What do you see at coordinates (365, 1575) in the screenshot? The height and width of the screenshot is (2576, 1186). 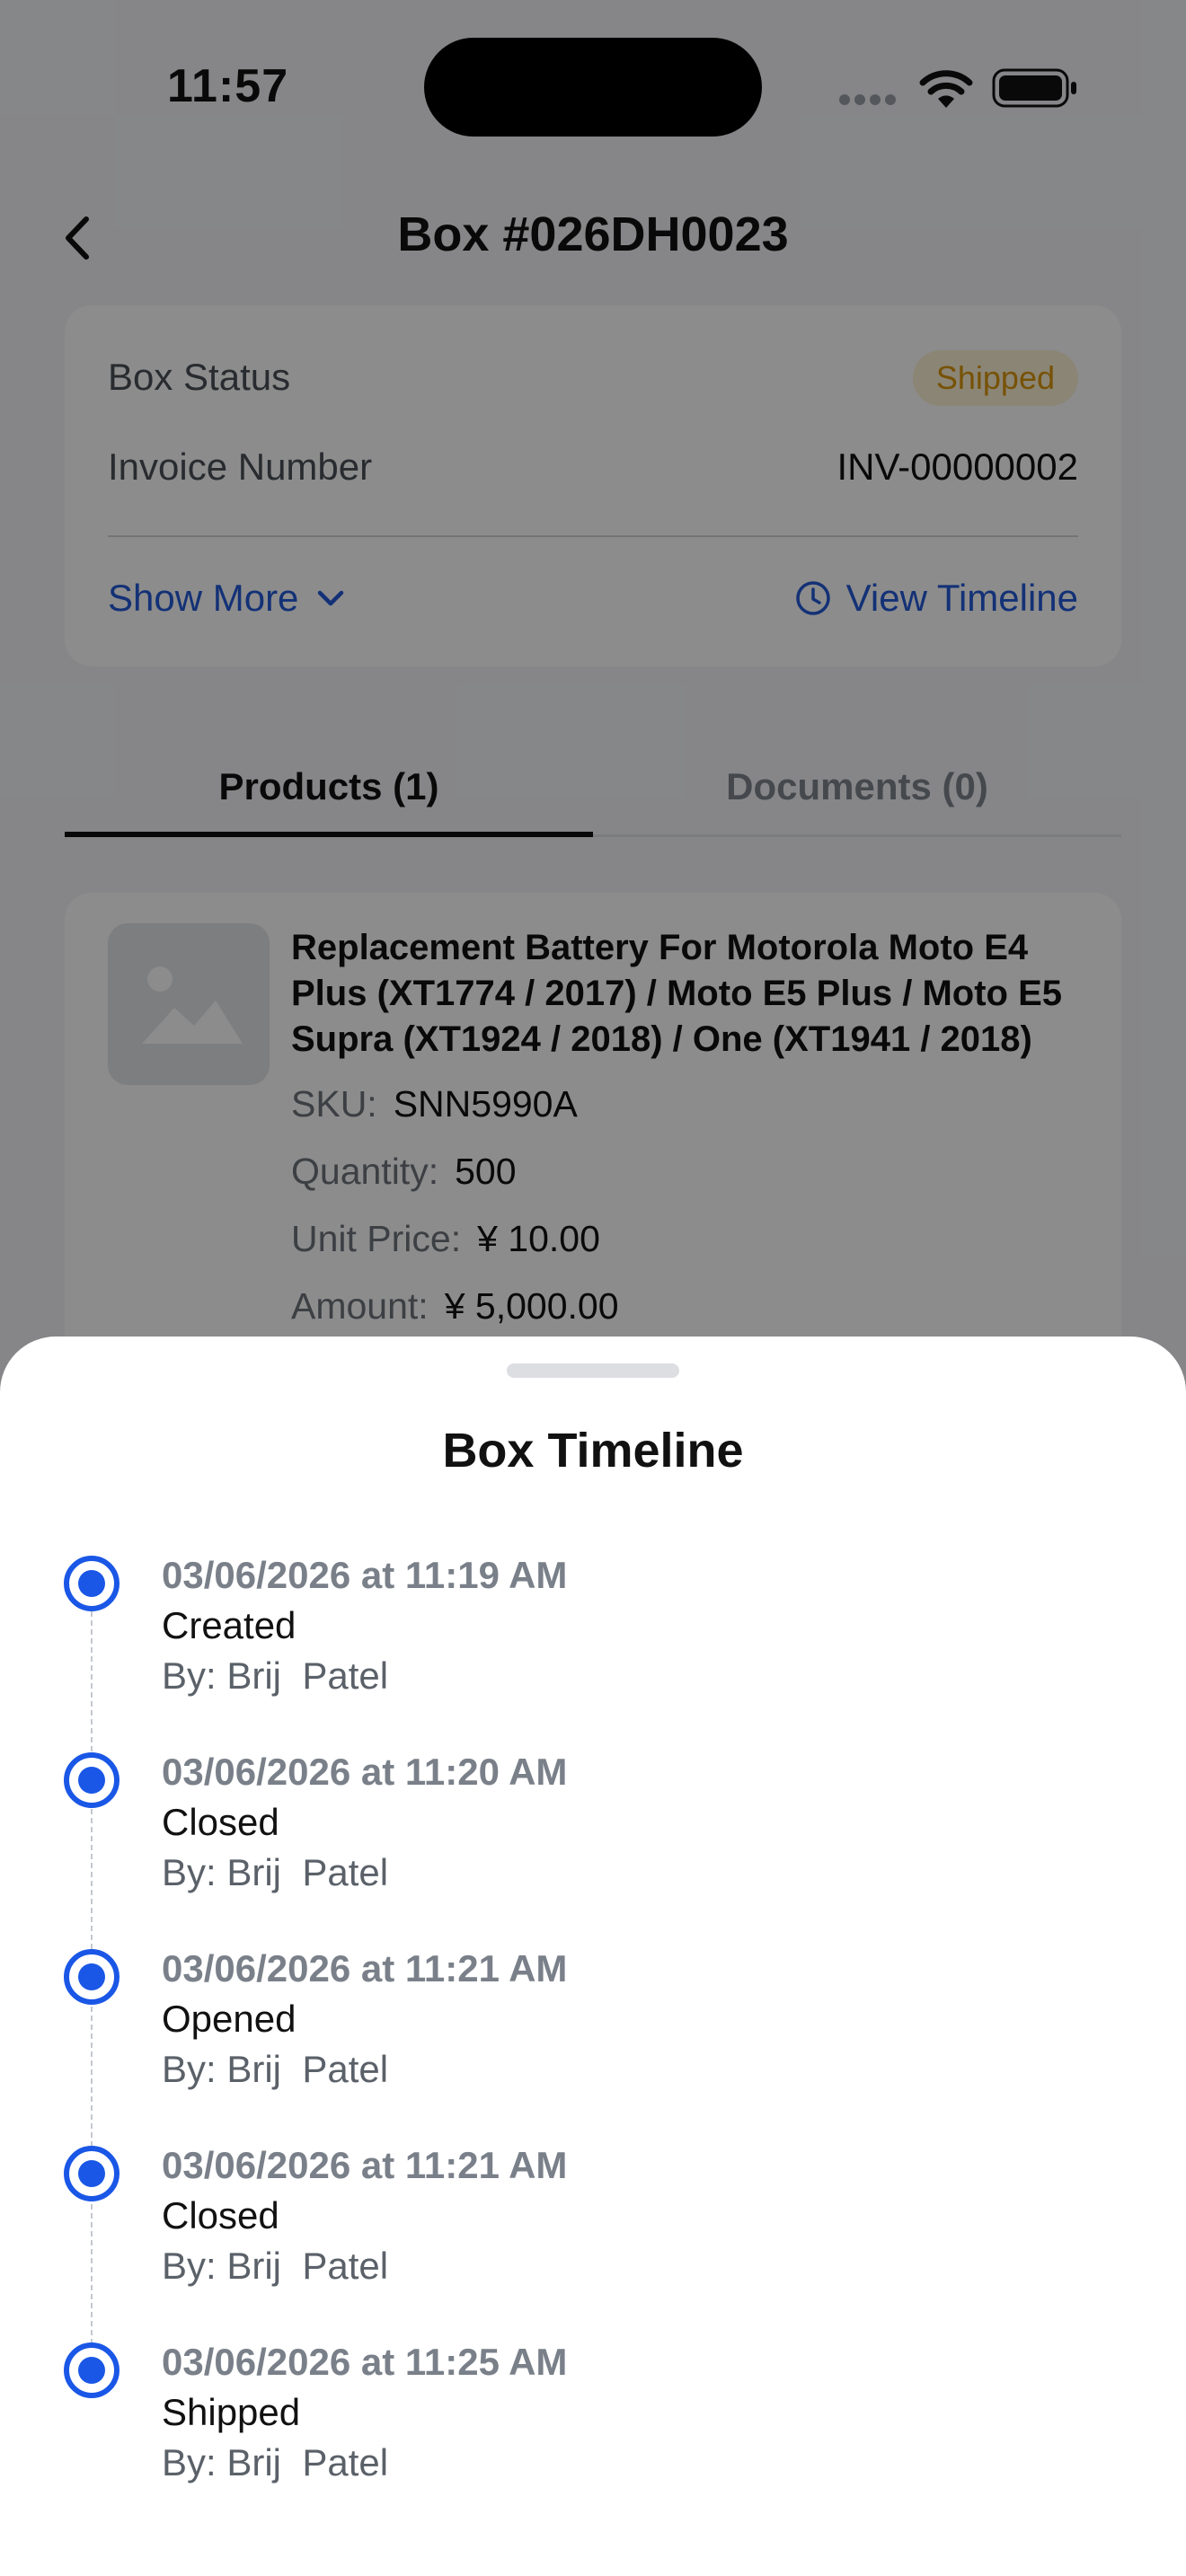 I see `timeline-date: 03/06/2026 at 11:19 AM` at bounding box center [365, 1575].